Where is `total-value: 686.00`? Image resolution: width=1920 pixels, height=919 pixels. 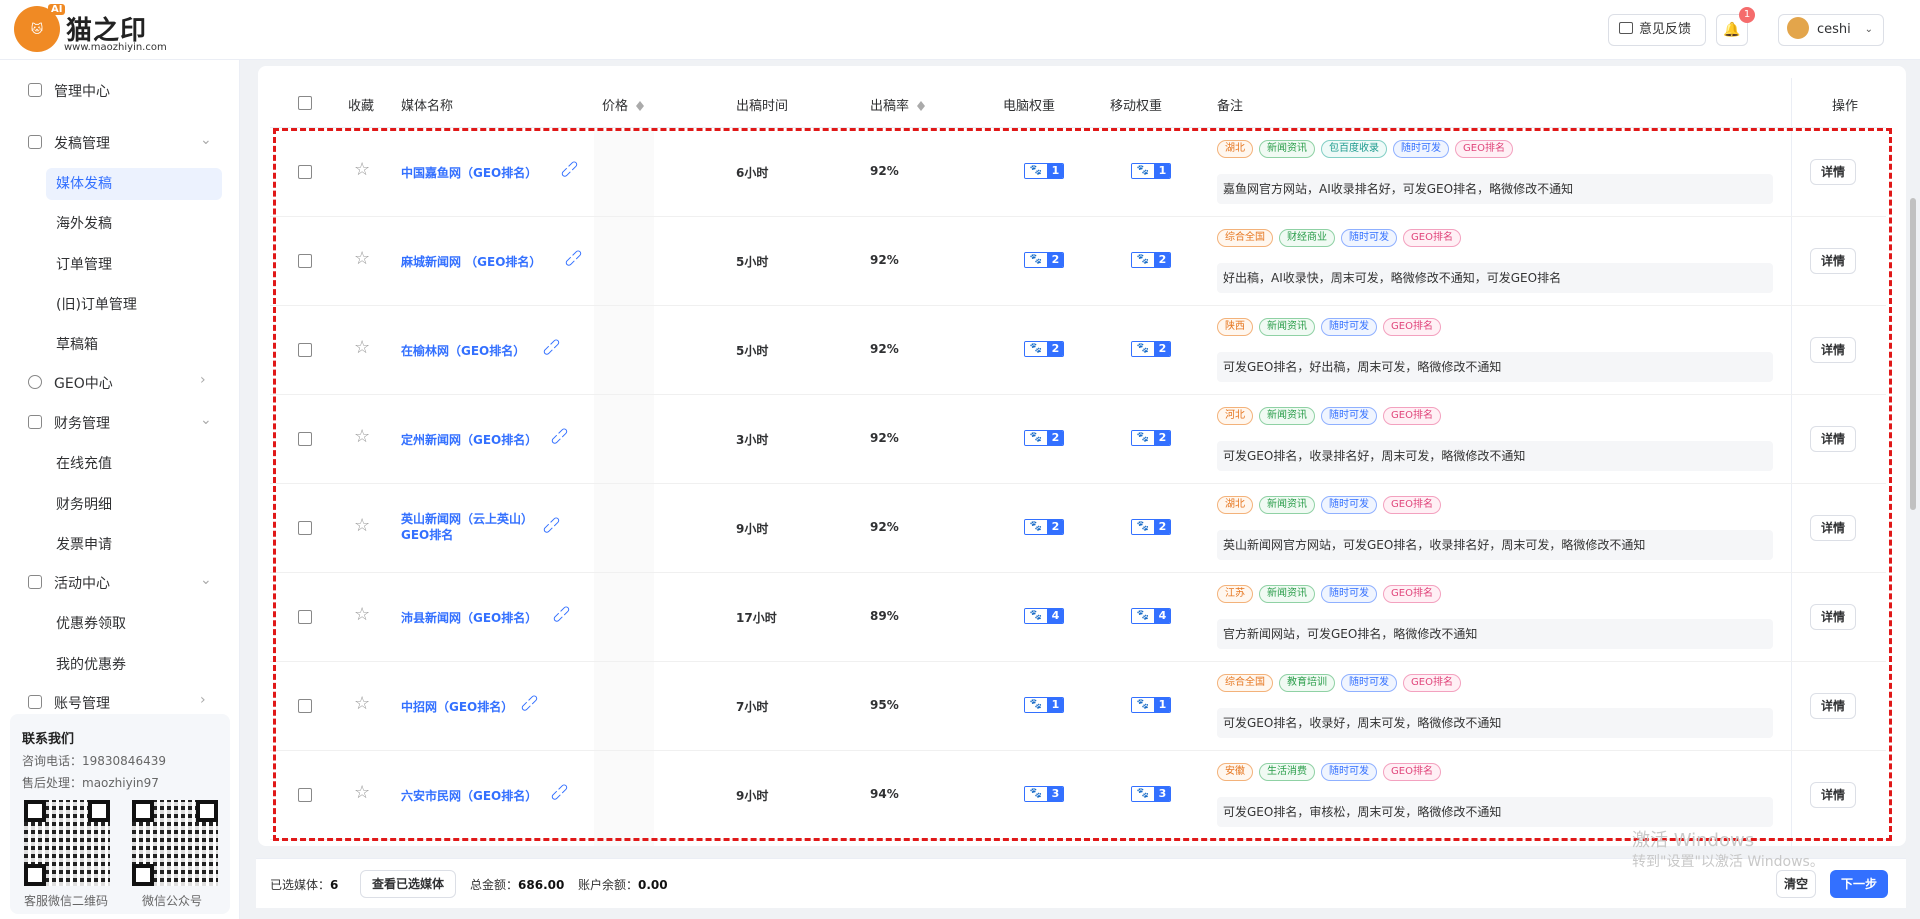
total-value: 686.00 is located at coordinates (541, 885).